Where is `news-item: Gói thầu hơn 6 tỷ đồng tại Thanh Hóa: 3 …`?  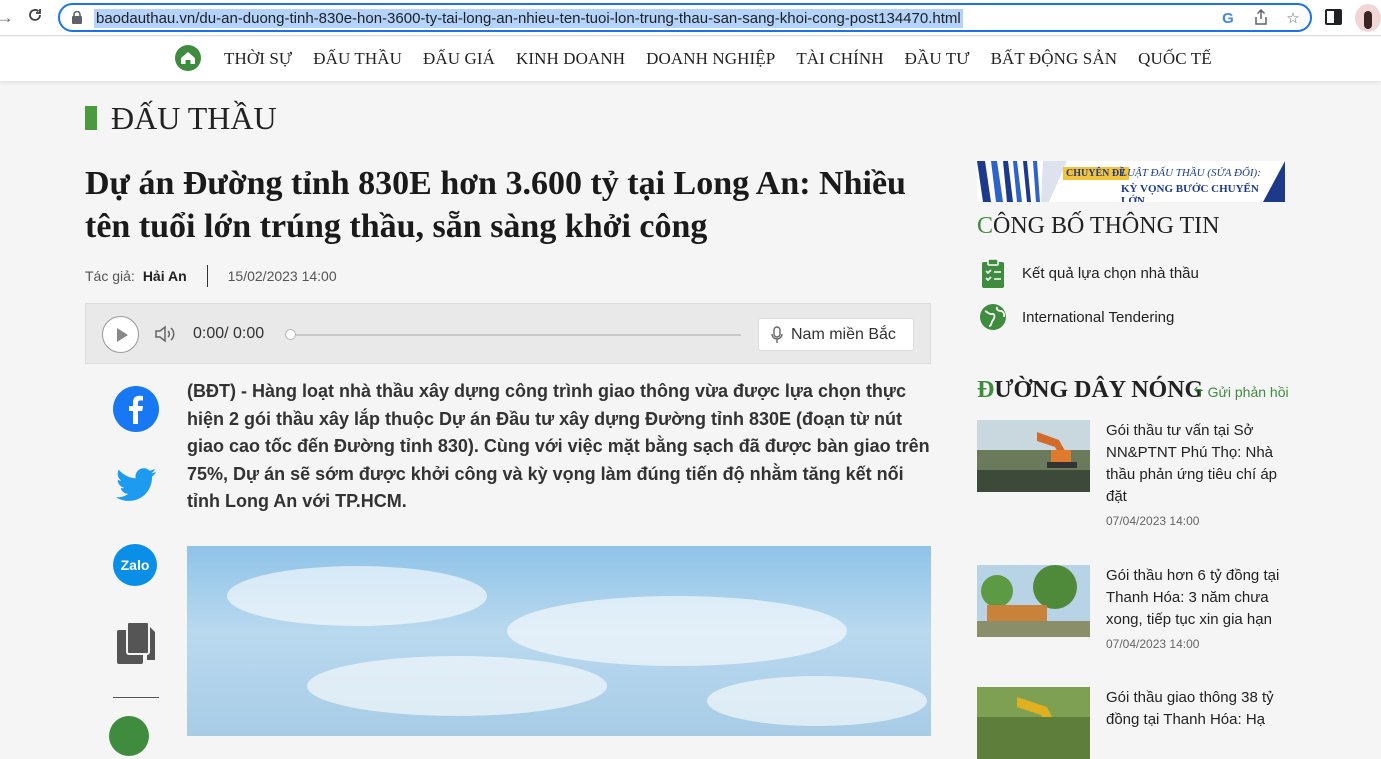 news-item: Gói thầu hơn 6 tỷ đồng tại Thanh Hóa: 3 … is located at coordinates (1131, 615).